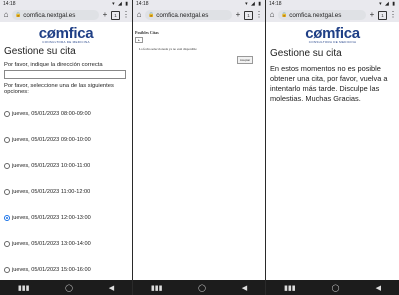  I want to click on address-input, so click(65, 74).